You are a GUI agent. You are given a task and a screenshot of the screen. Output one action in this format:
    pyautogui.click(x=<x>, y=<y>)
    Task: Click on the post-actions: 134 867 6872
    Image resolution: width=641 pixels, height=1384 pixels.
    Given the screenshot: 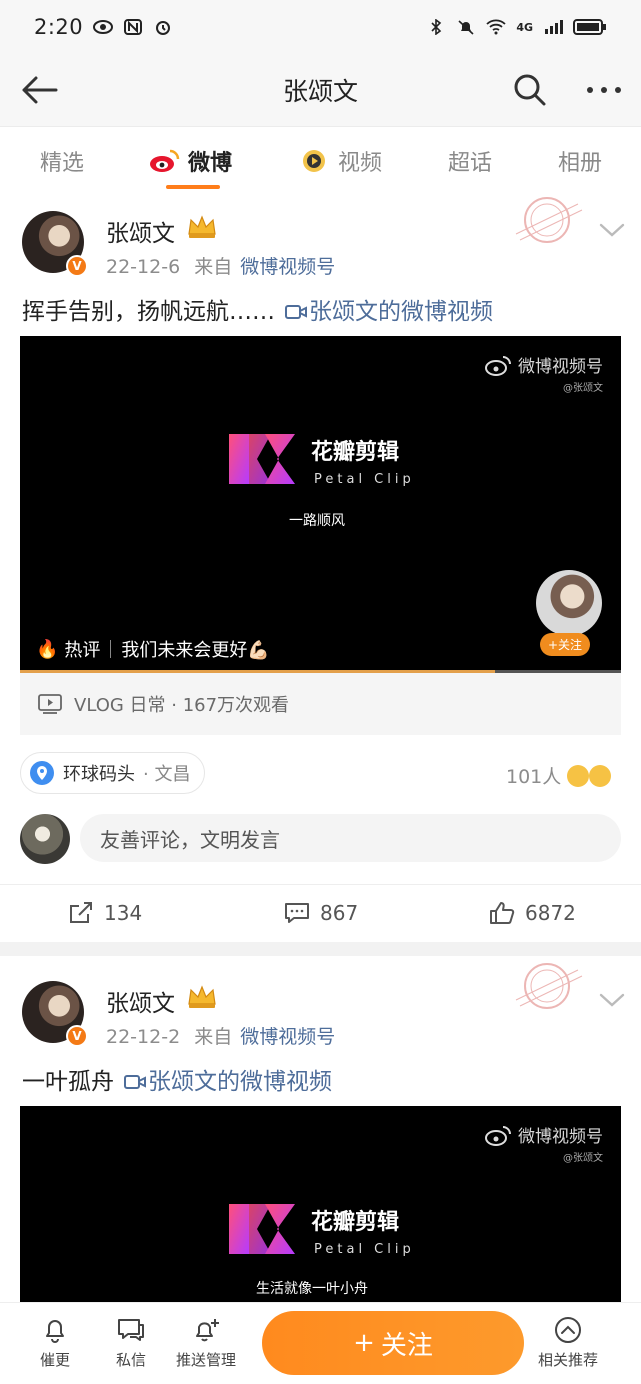 What is the action you would take?
    pyautogui.click(x=320, y=913)
    